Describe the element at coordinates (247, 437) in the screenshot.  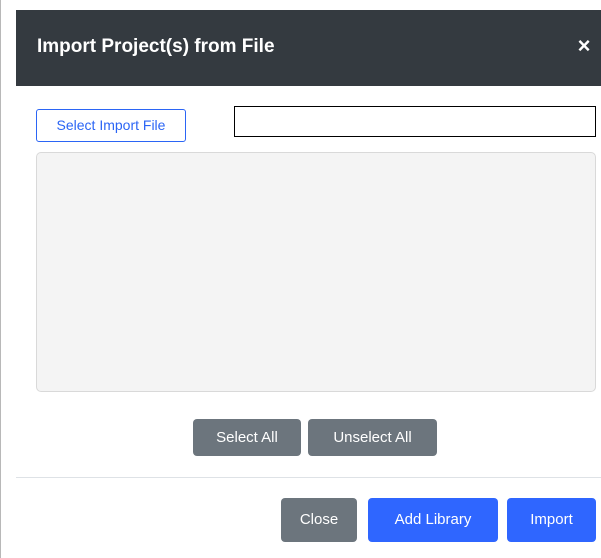
I see `select-all-button: Select All` at that location.